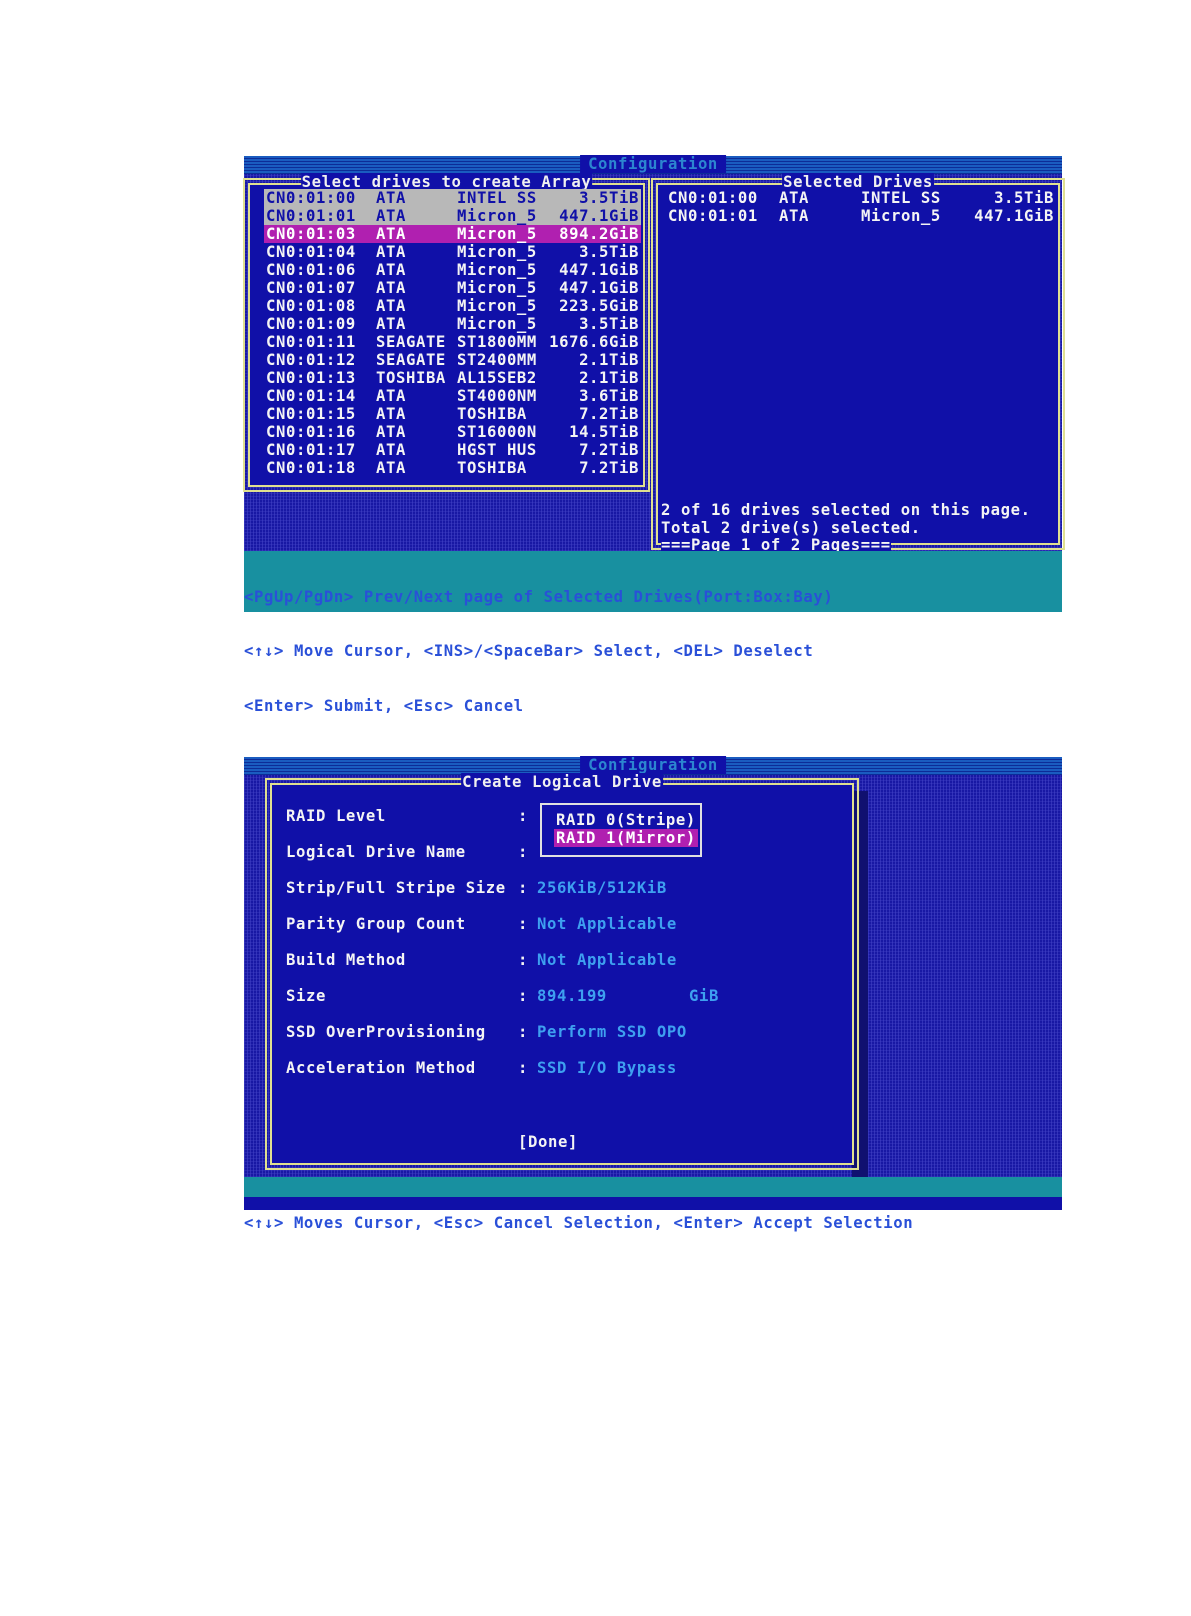 The image size is (1191, 1616). What do you see at coordinates (607, 960) in the screenshot?
I see `build-method-value: Not Applicable` at bounding box center [607, 960].